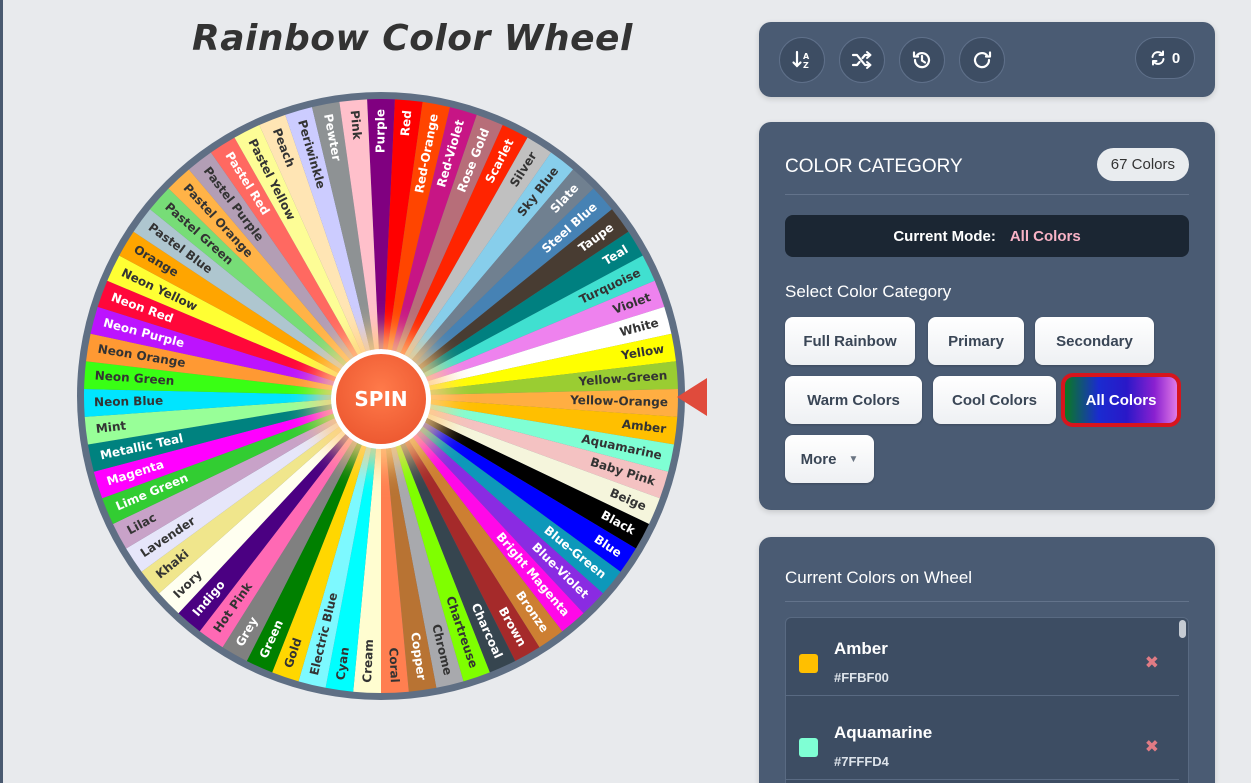  I want to click on sort-icon: A Z, so click(801, 60).